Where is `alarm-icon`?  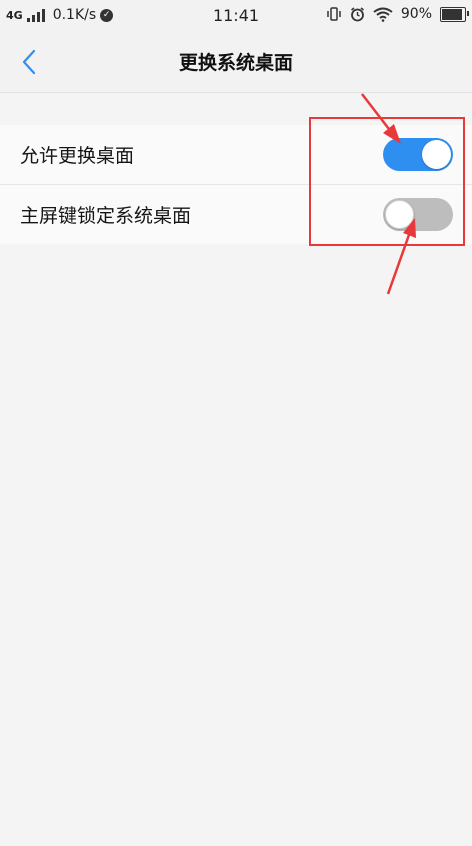 alarm-icon is located at coordinates (357, 13).